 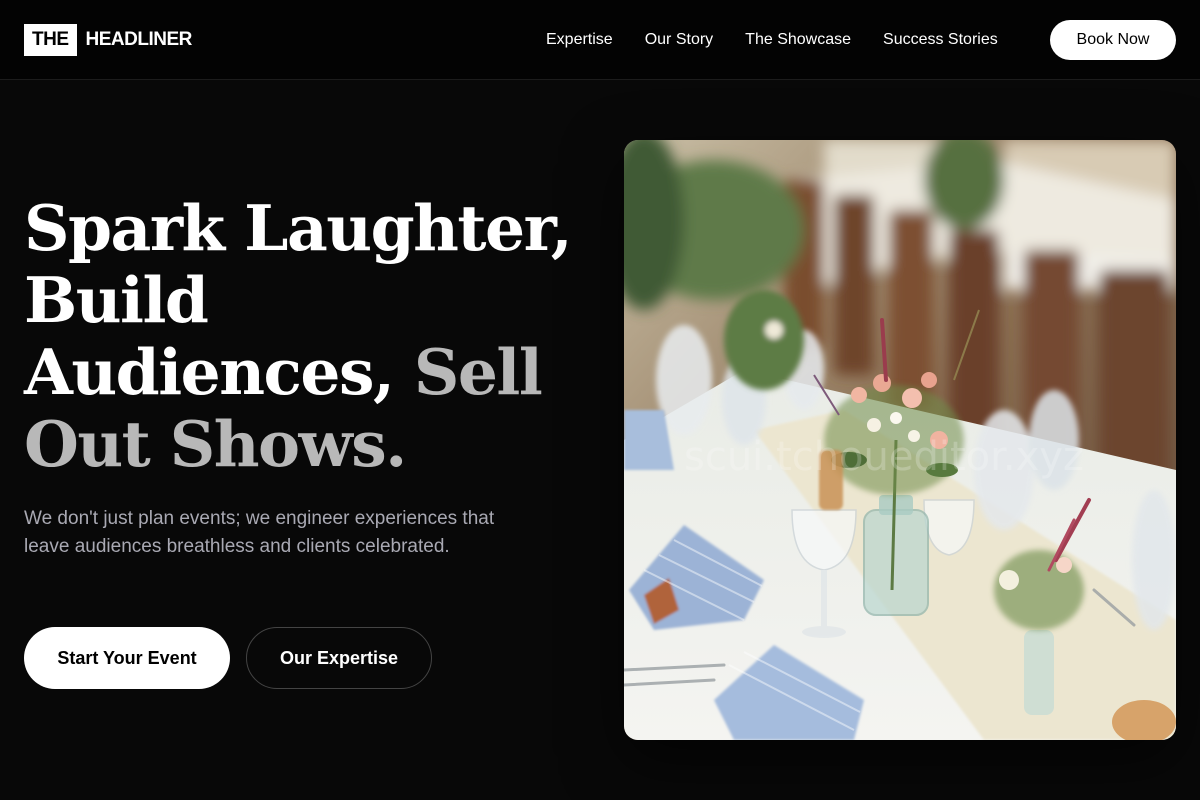 I want to click on headline-line-3: Audiences, Sell, so click(x=304, y=372).